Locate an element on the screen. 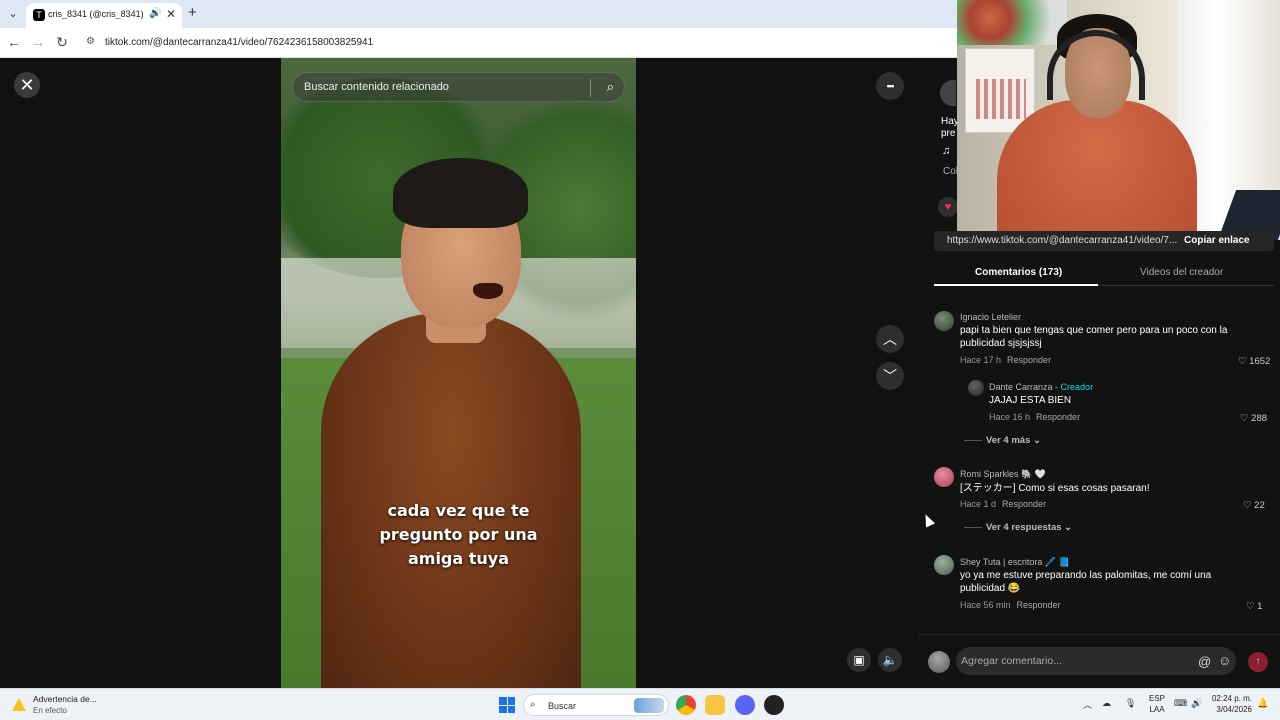 This screenshot has height=720, width=1280. more-dots-icon: ••• is located at coordinates (890, 86).